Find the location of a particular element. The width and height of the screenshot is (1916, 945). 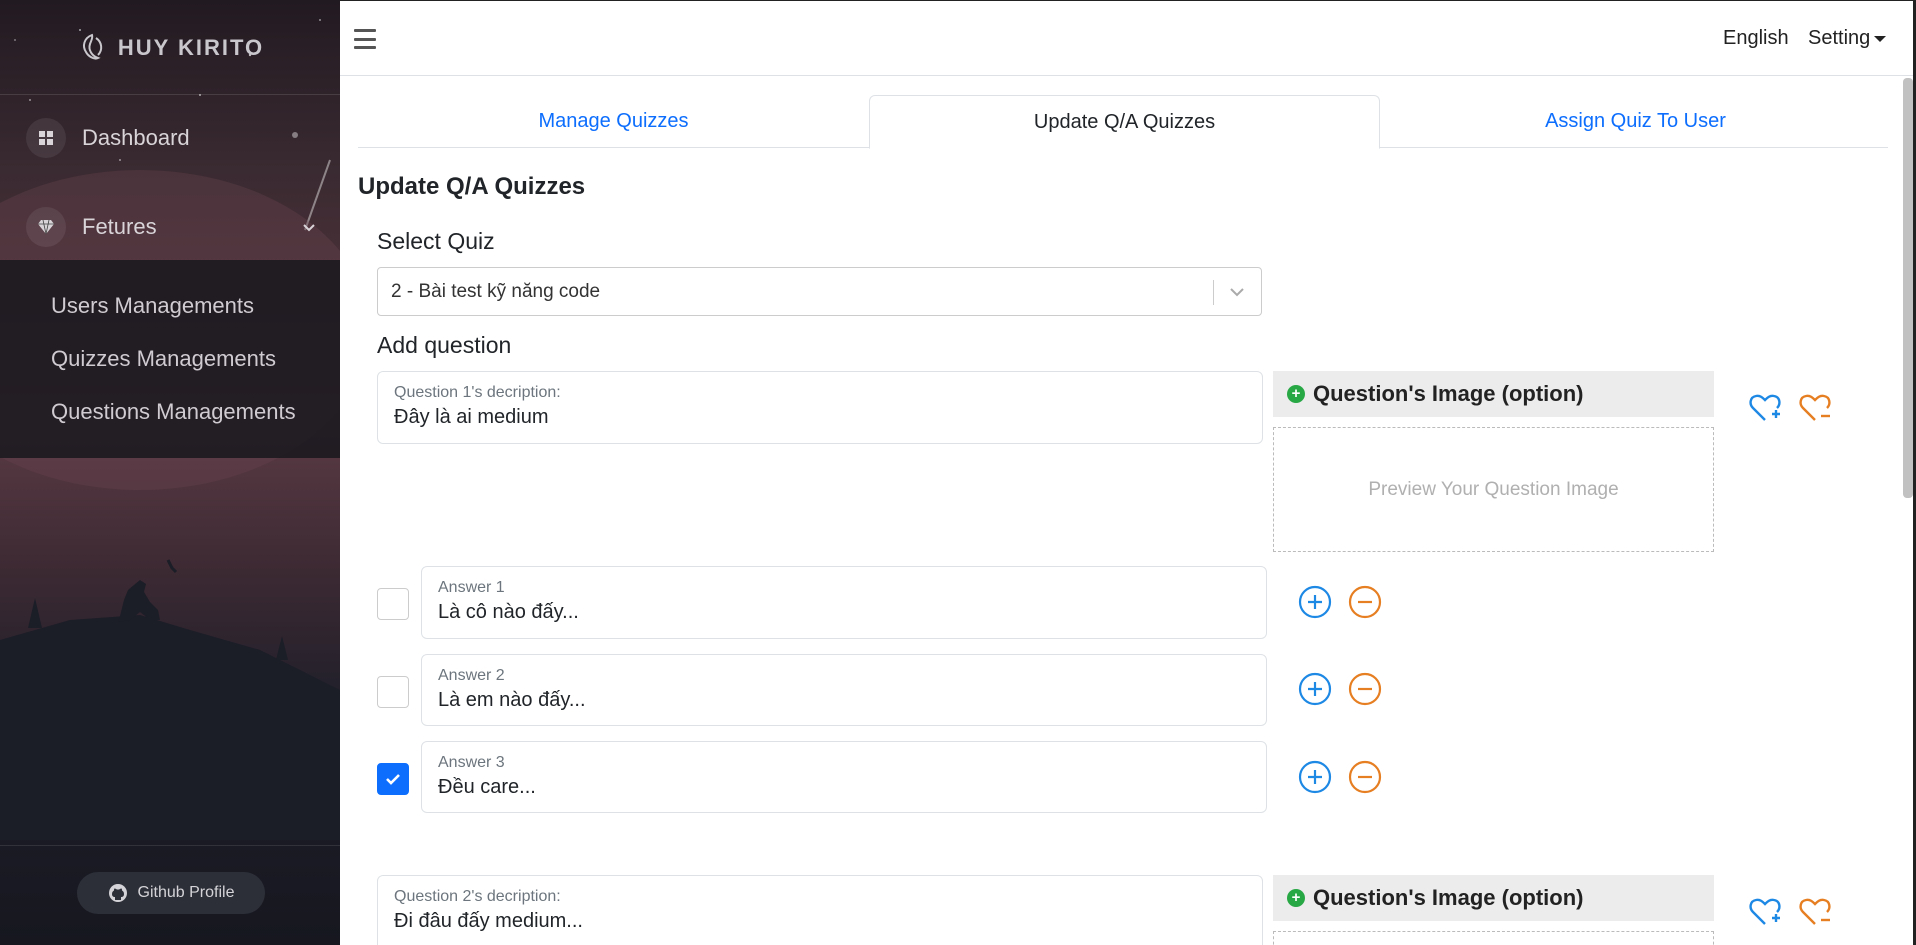

field-value: Đây là ai medium is located at coordinates (471, 417).